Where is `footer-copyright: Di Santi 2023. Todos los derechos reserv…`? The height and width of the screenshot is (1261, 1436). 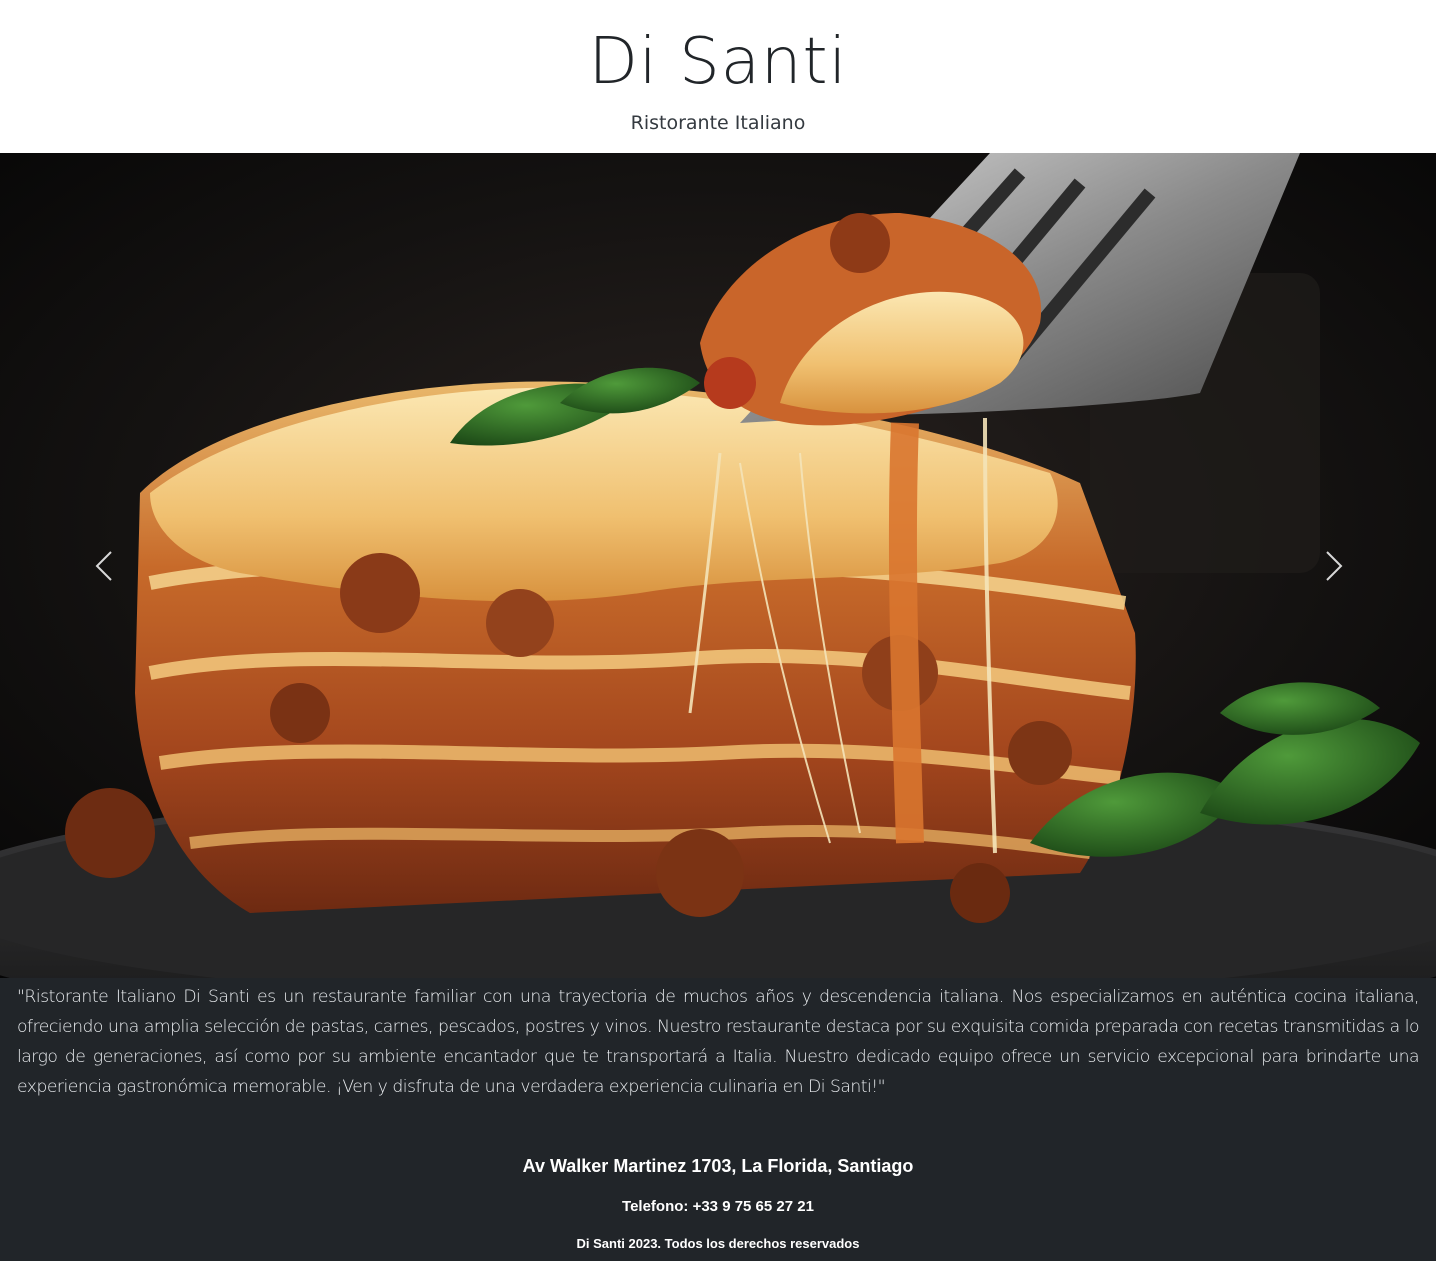 footer-copyright: Di Santi 2023. Todos los derechos reserv… is located at coordinates (718, 1243).